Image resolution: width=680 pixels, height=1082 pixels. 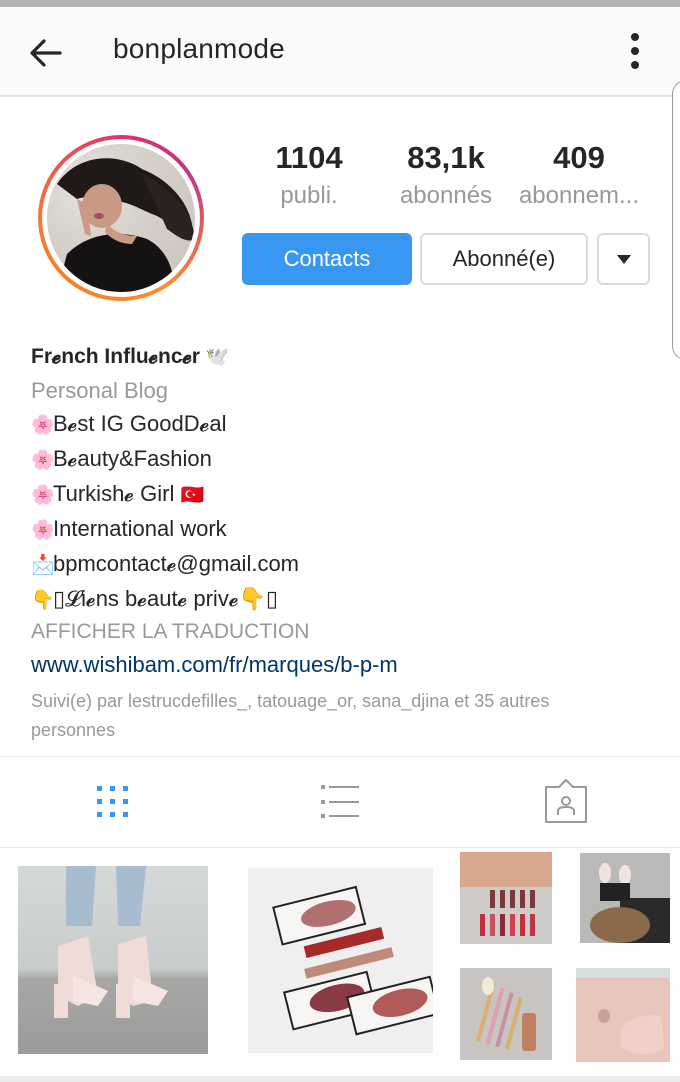 What do you see at coordinates (635, 37) in the screenshot?
I see `more-vertical-icon` at bounding box center [635, 37].